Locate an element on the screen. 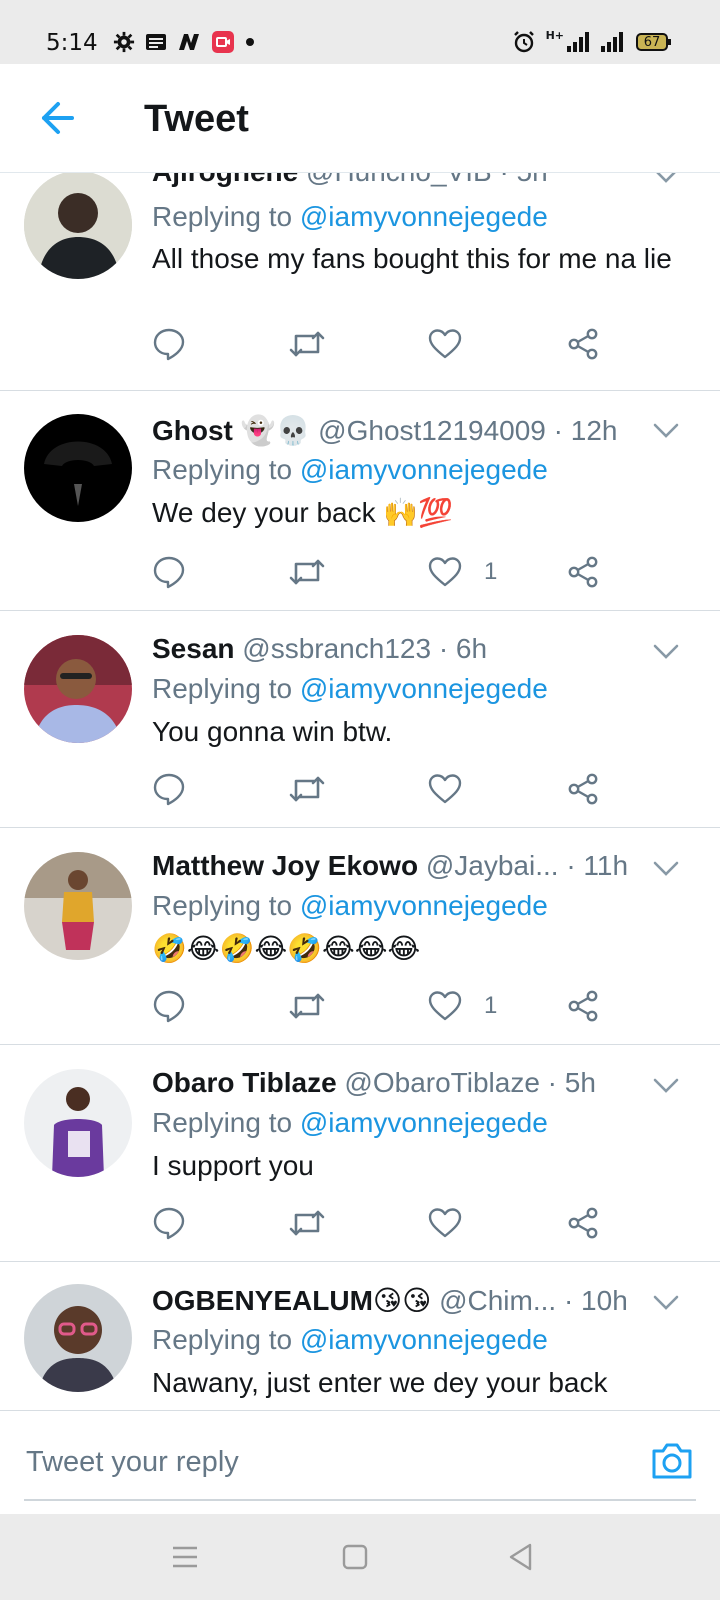 Image resolution: width=720 pixels, height=1600 pixels. tweet-header: Ajiroghene @Huncho_VIB · 5h is located at coordinates (416, 180).